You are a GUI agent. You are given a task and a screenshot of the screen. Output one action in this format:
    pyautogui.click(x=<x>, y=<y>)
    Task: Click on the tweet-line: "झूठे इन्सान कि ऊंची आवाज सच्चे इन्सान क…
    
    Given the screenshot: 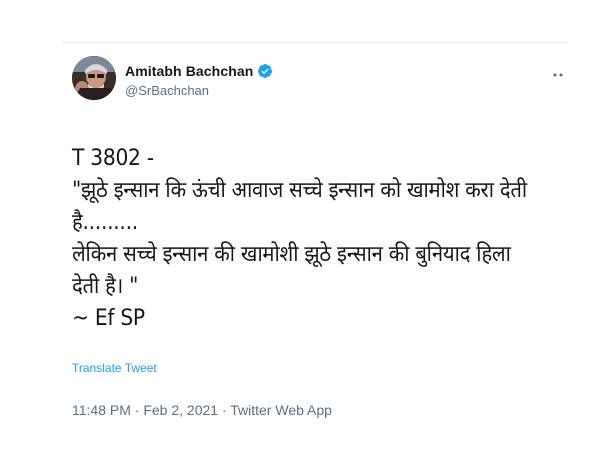 What is the action you would take?
    pyautogui.click(x=299, y=190)
    